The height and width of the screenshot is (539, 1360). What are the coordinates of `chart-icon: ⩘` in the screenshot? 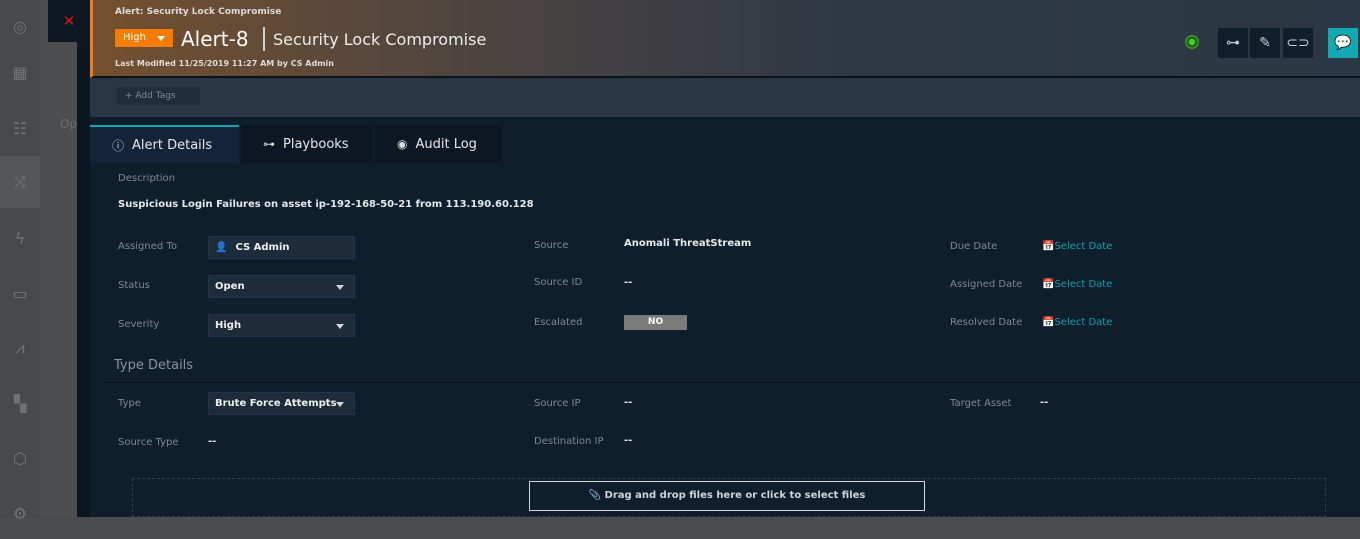 It's located at (20, 348).